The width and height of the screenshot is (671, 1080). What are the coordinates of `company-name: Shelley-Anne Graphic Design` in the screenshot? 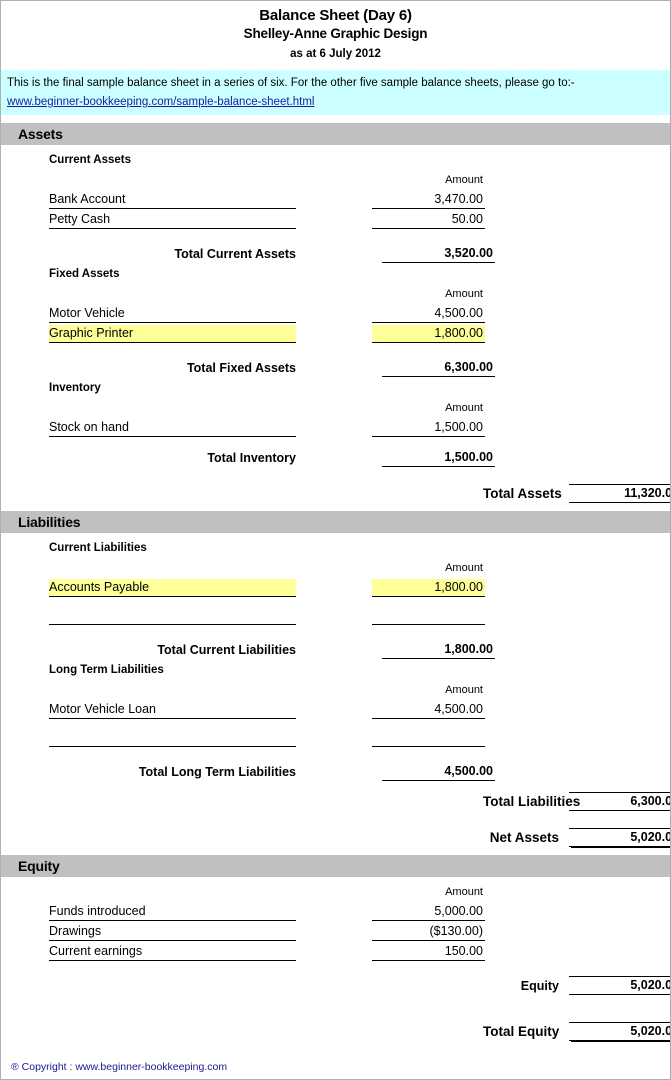 It's located at (335, 33).